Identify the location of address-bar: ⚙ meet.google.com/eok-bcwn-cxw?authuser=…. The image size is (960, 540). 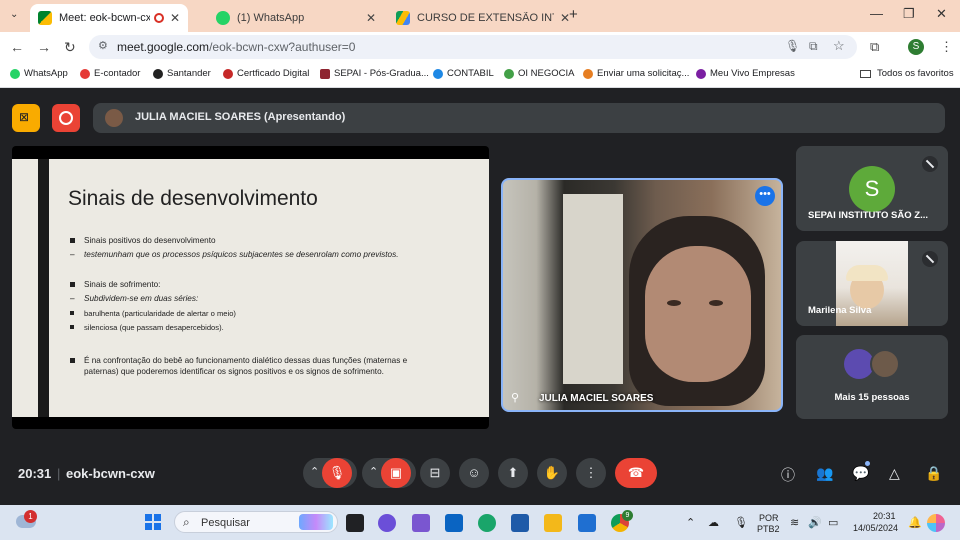
(473, 47).